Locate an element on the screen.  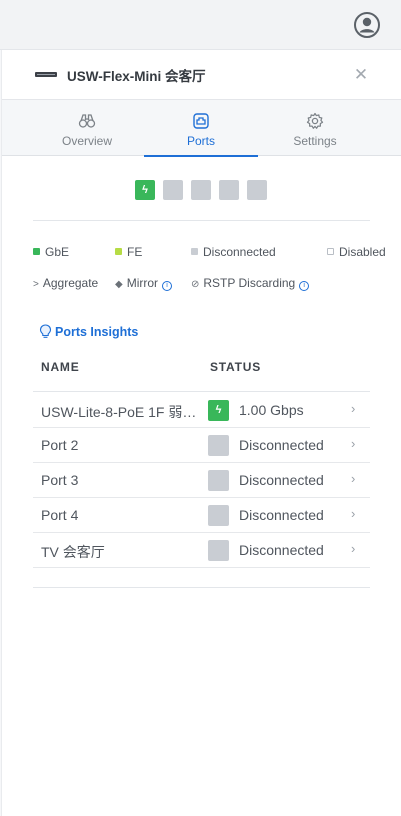
port-1-square: ϟ is located at coordinates (145, 190).